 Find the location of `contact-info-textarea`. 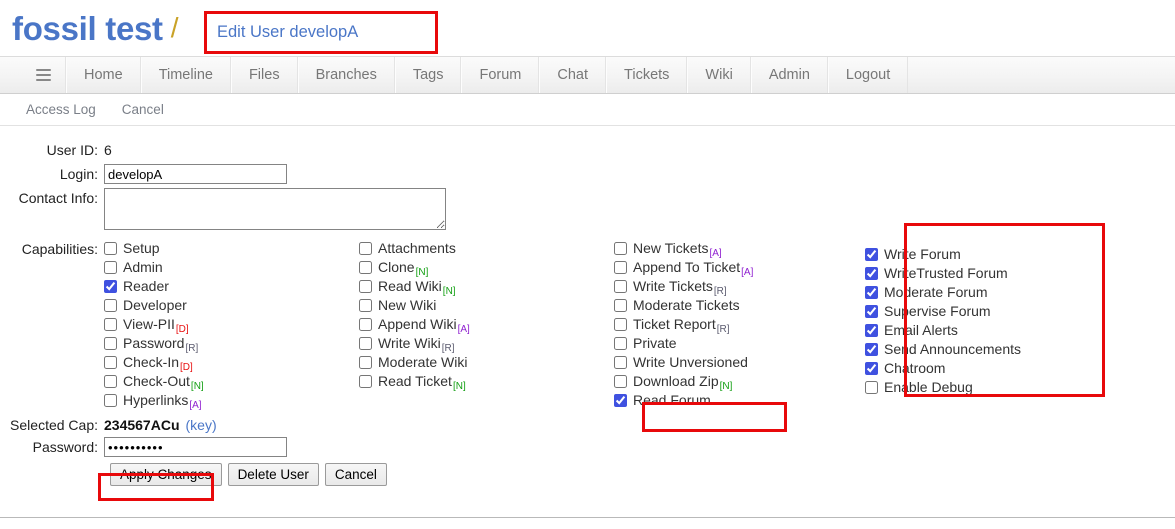

contact-info-textarea is located at coordinates (275, 209).